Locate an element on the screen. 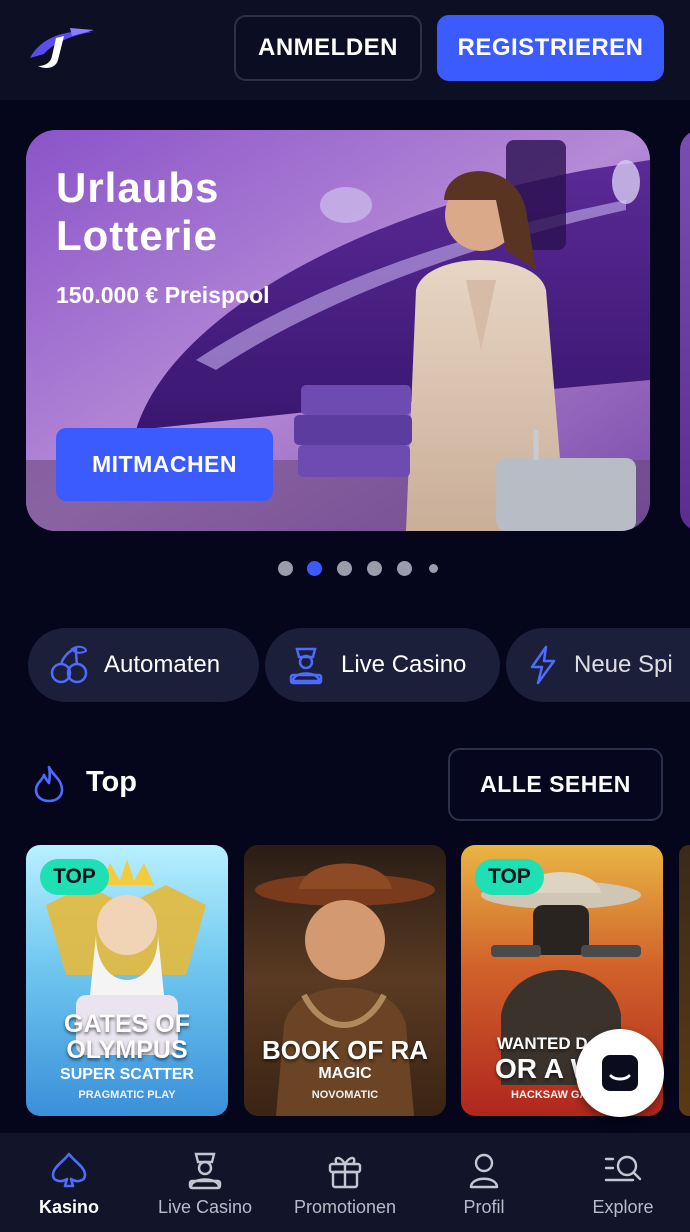 This screenshot has width=690, height=1232. chat-button is located at coordinates (620, 1073).